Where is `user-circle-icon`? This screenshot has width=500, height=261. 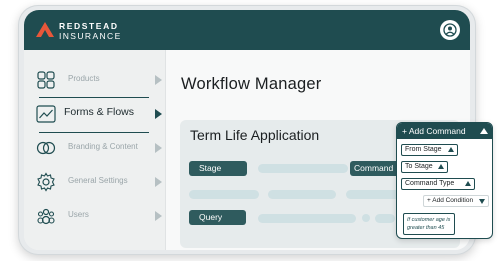 user-circle-icon is located at coordinates (450, 30).